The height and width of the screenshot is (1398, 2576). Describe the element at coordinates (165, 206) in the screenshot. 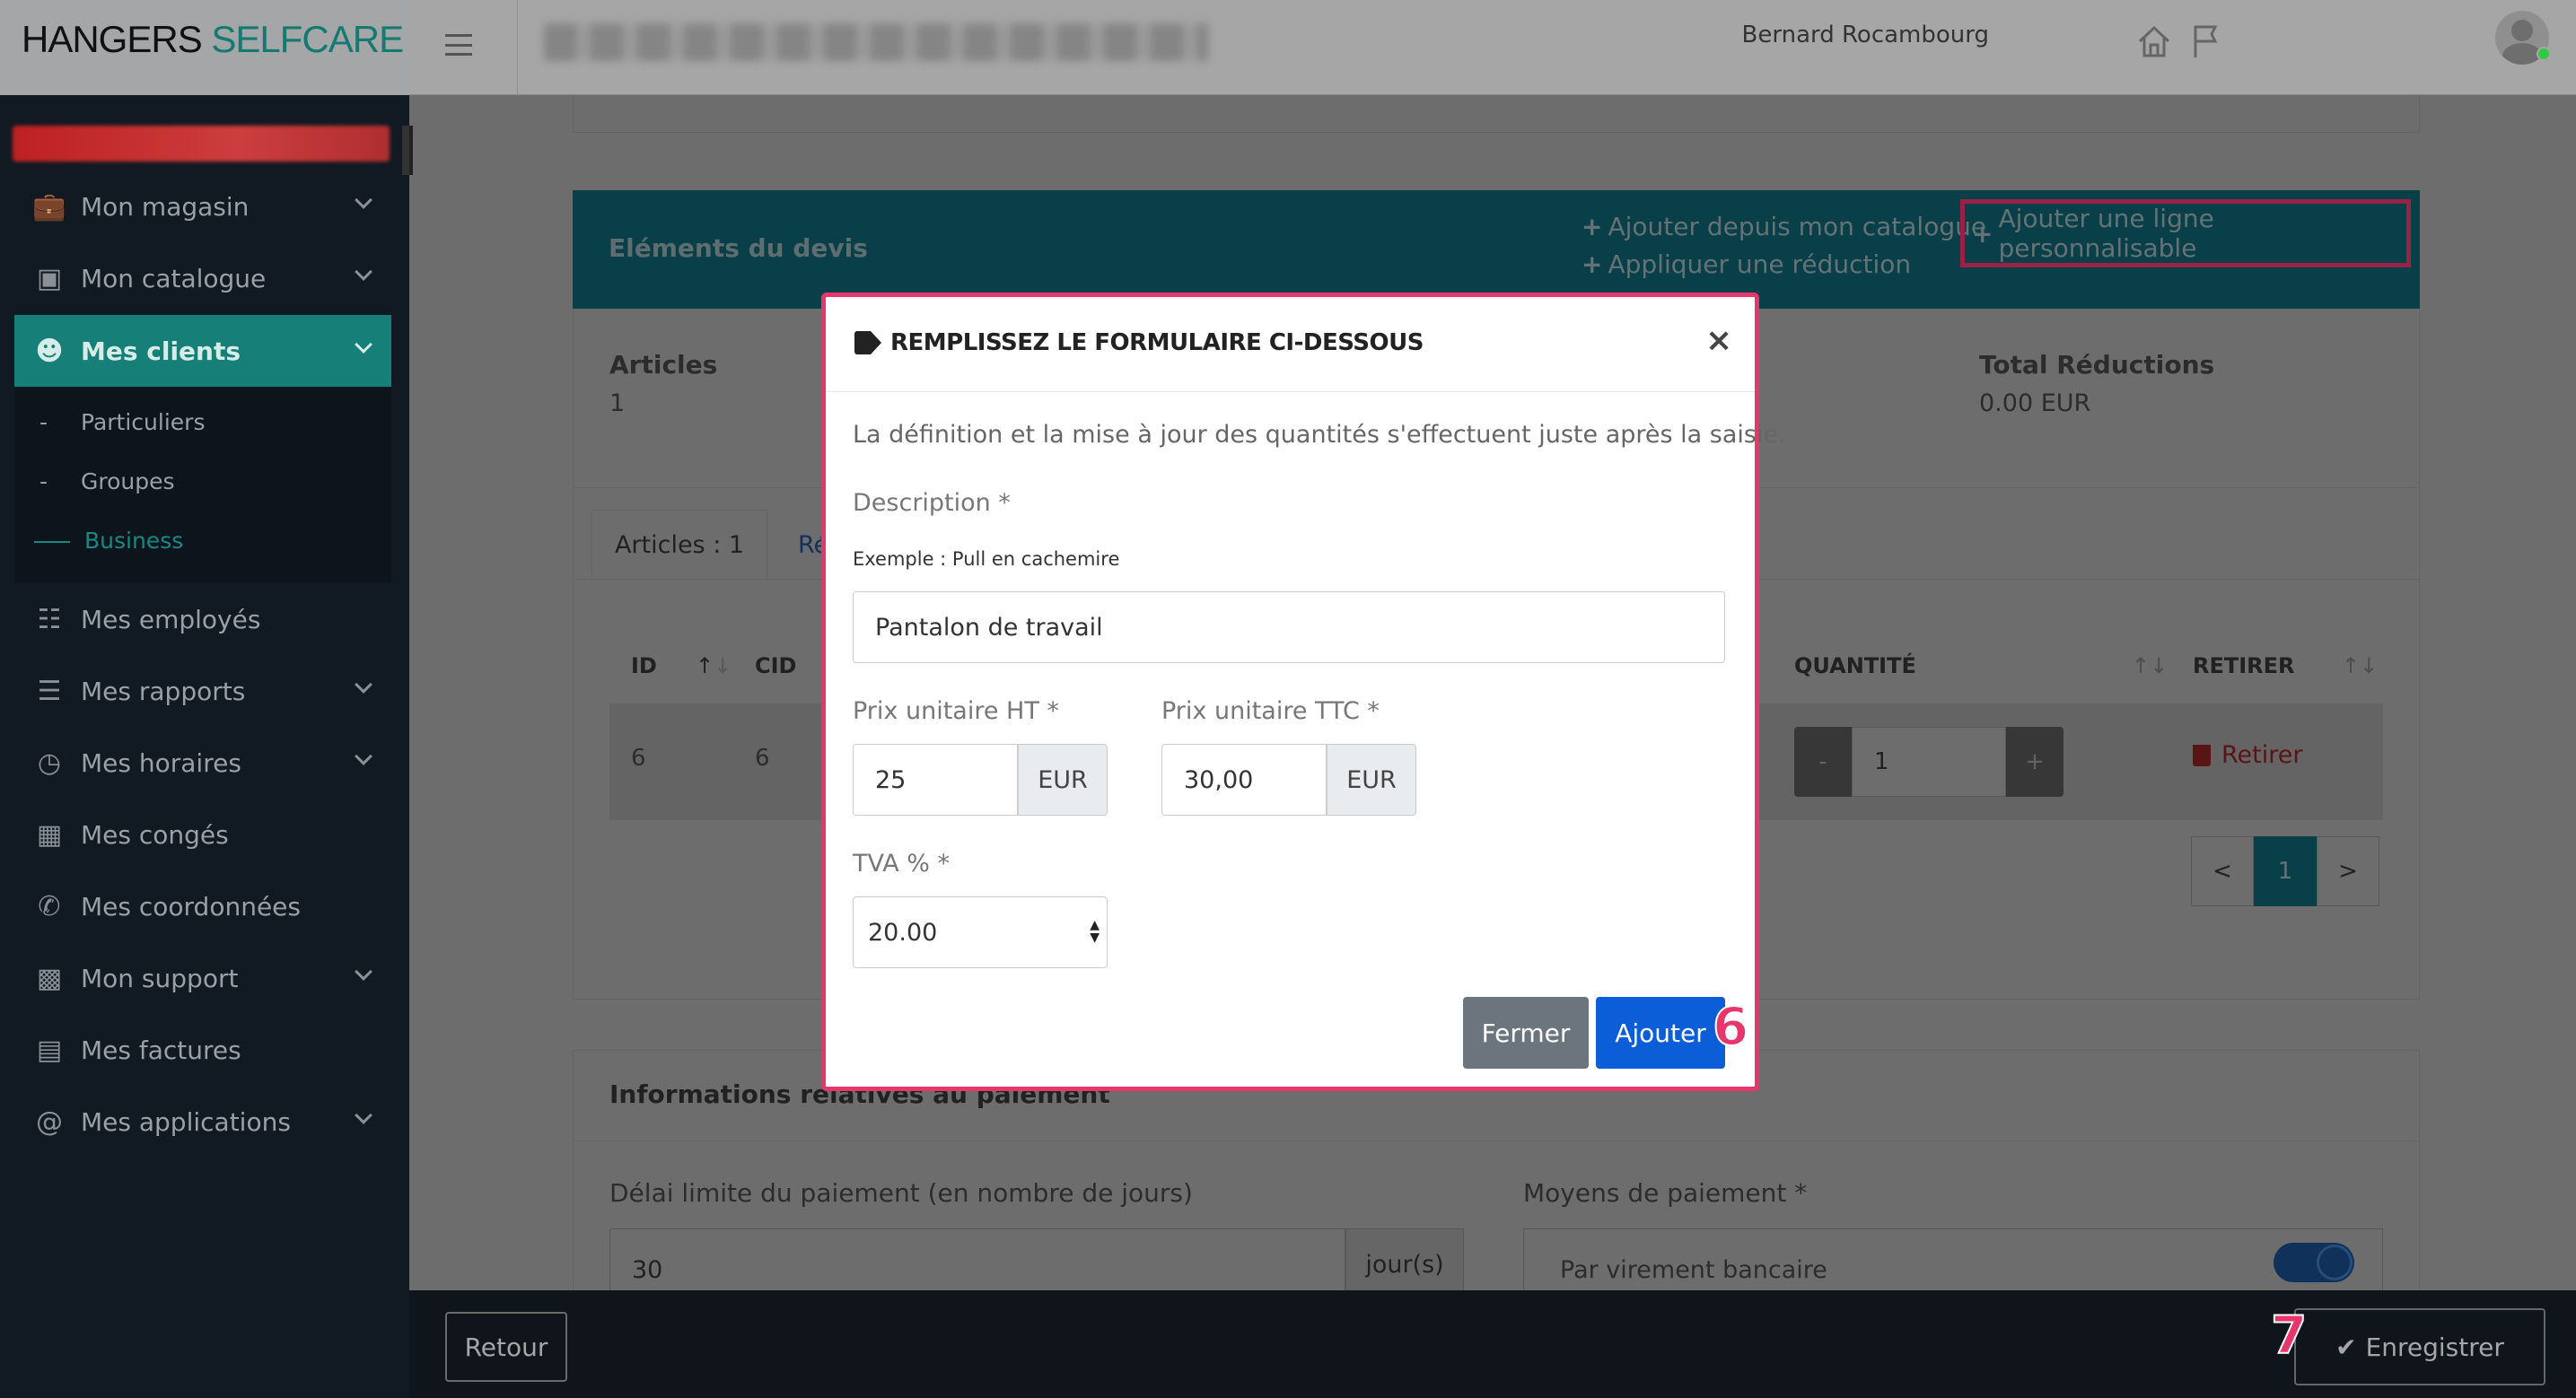

I see `sidebar-item-label: Mon magasin` at that location.